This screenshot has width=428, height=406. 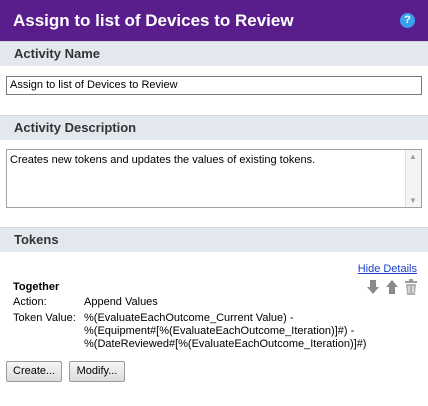 What do you see at coordinates (189, 318) in the screenshot?
I see `token-value-line: %(EvaluateEachOutcome_Current Value) -` at bounding box center [189, 318].